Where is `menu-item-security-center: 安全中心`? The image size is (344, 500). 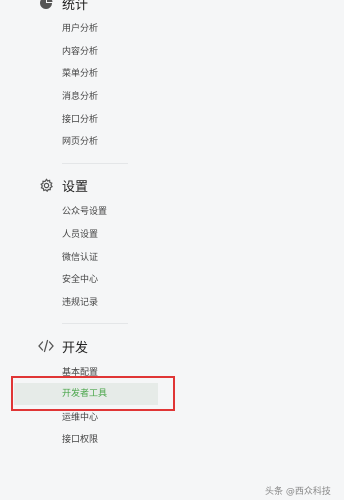
menu-item-security-center: 安全中心 is located at coordinates (80, 280).